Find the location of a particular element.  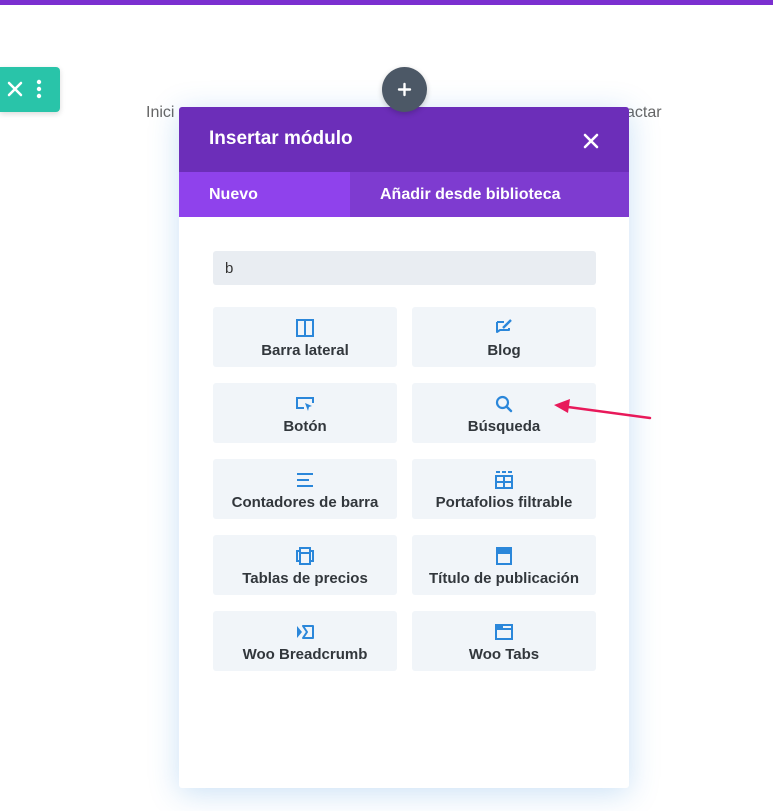

module-label: Woo Breadcrumb is located at coordinates (305, 654).